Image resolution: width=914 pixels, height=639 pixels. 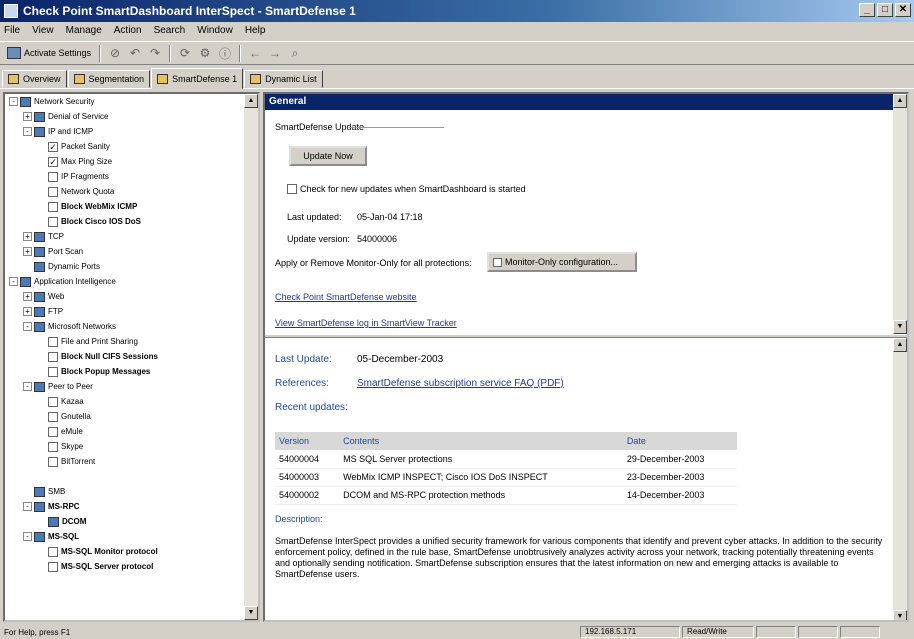 I want to click on tree-item: - IP and ICMP, so click(x=131, y=131).